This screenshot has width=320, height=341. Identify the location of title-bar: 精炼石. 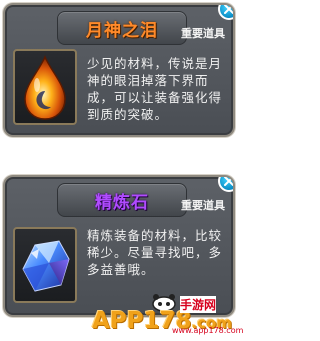
(122, 200).